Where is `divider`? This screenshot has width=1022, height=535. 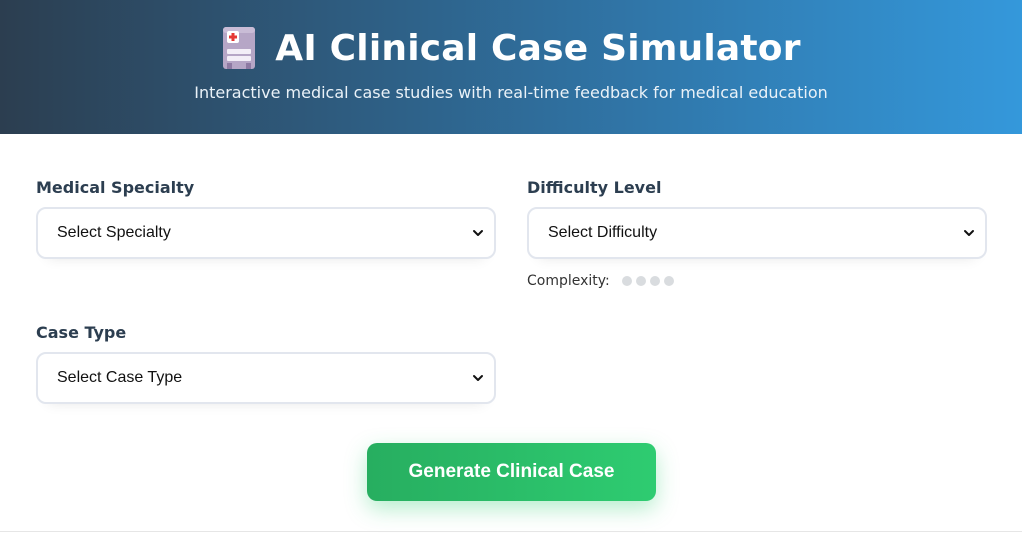 divider is located at coordinates (511, 531).